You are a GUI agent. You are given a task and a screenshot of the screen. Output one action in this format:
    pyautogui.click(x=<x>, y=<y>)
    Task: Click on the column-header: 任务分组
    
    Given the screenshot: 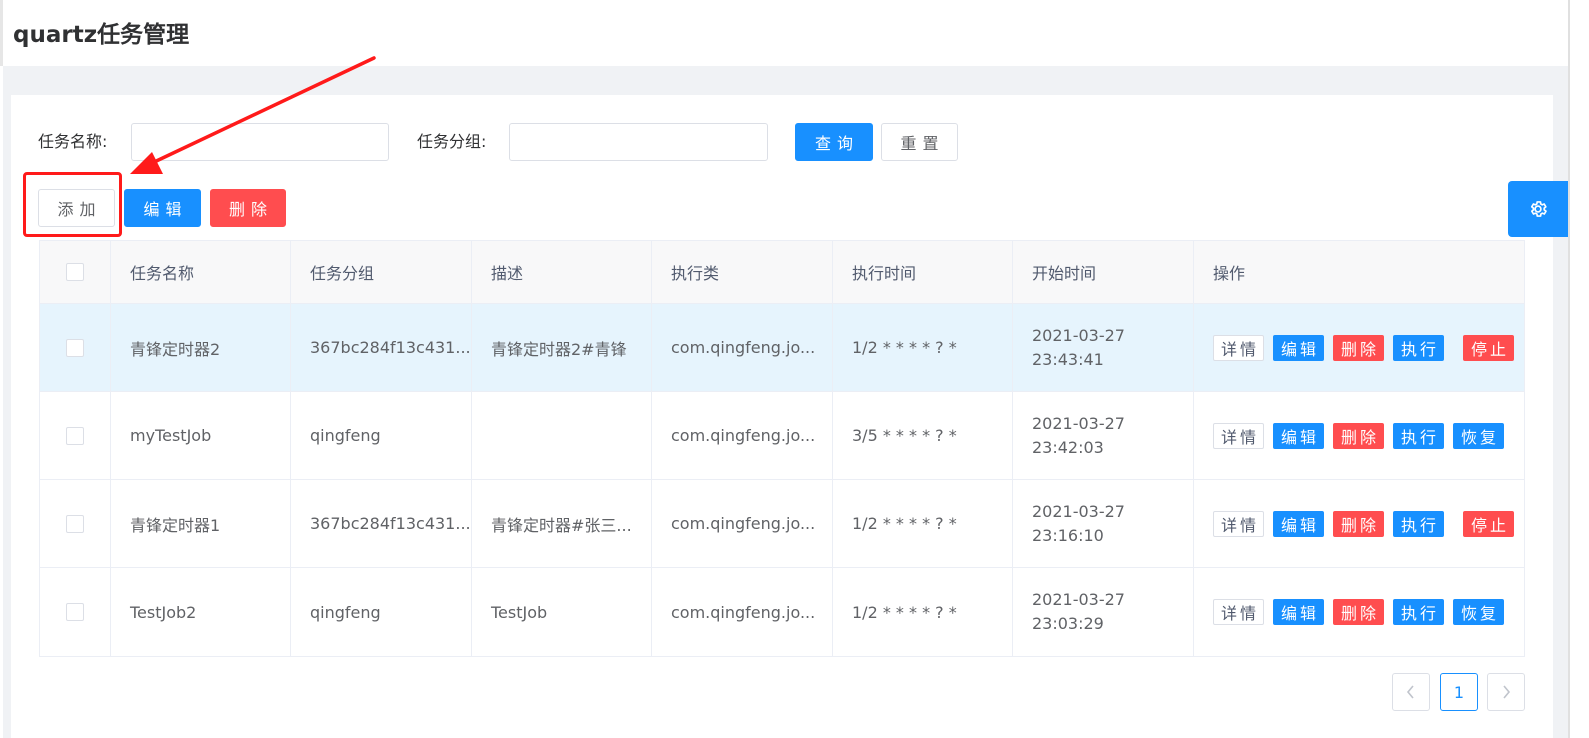 What is the action you would take?
    pyautogui.click(x=381, y=272)
    